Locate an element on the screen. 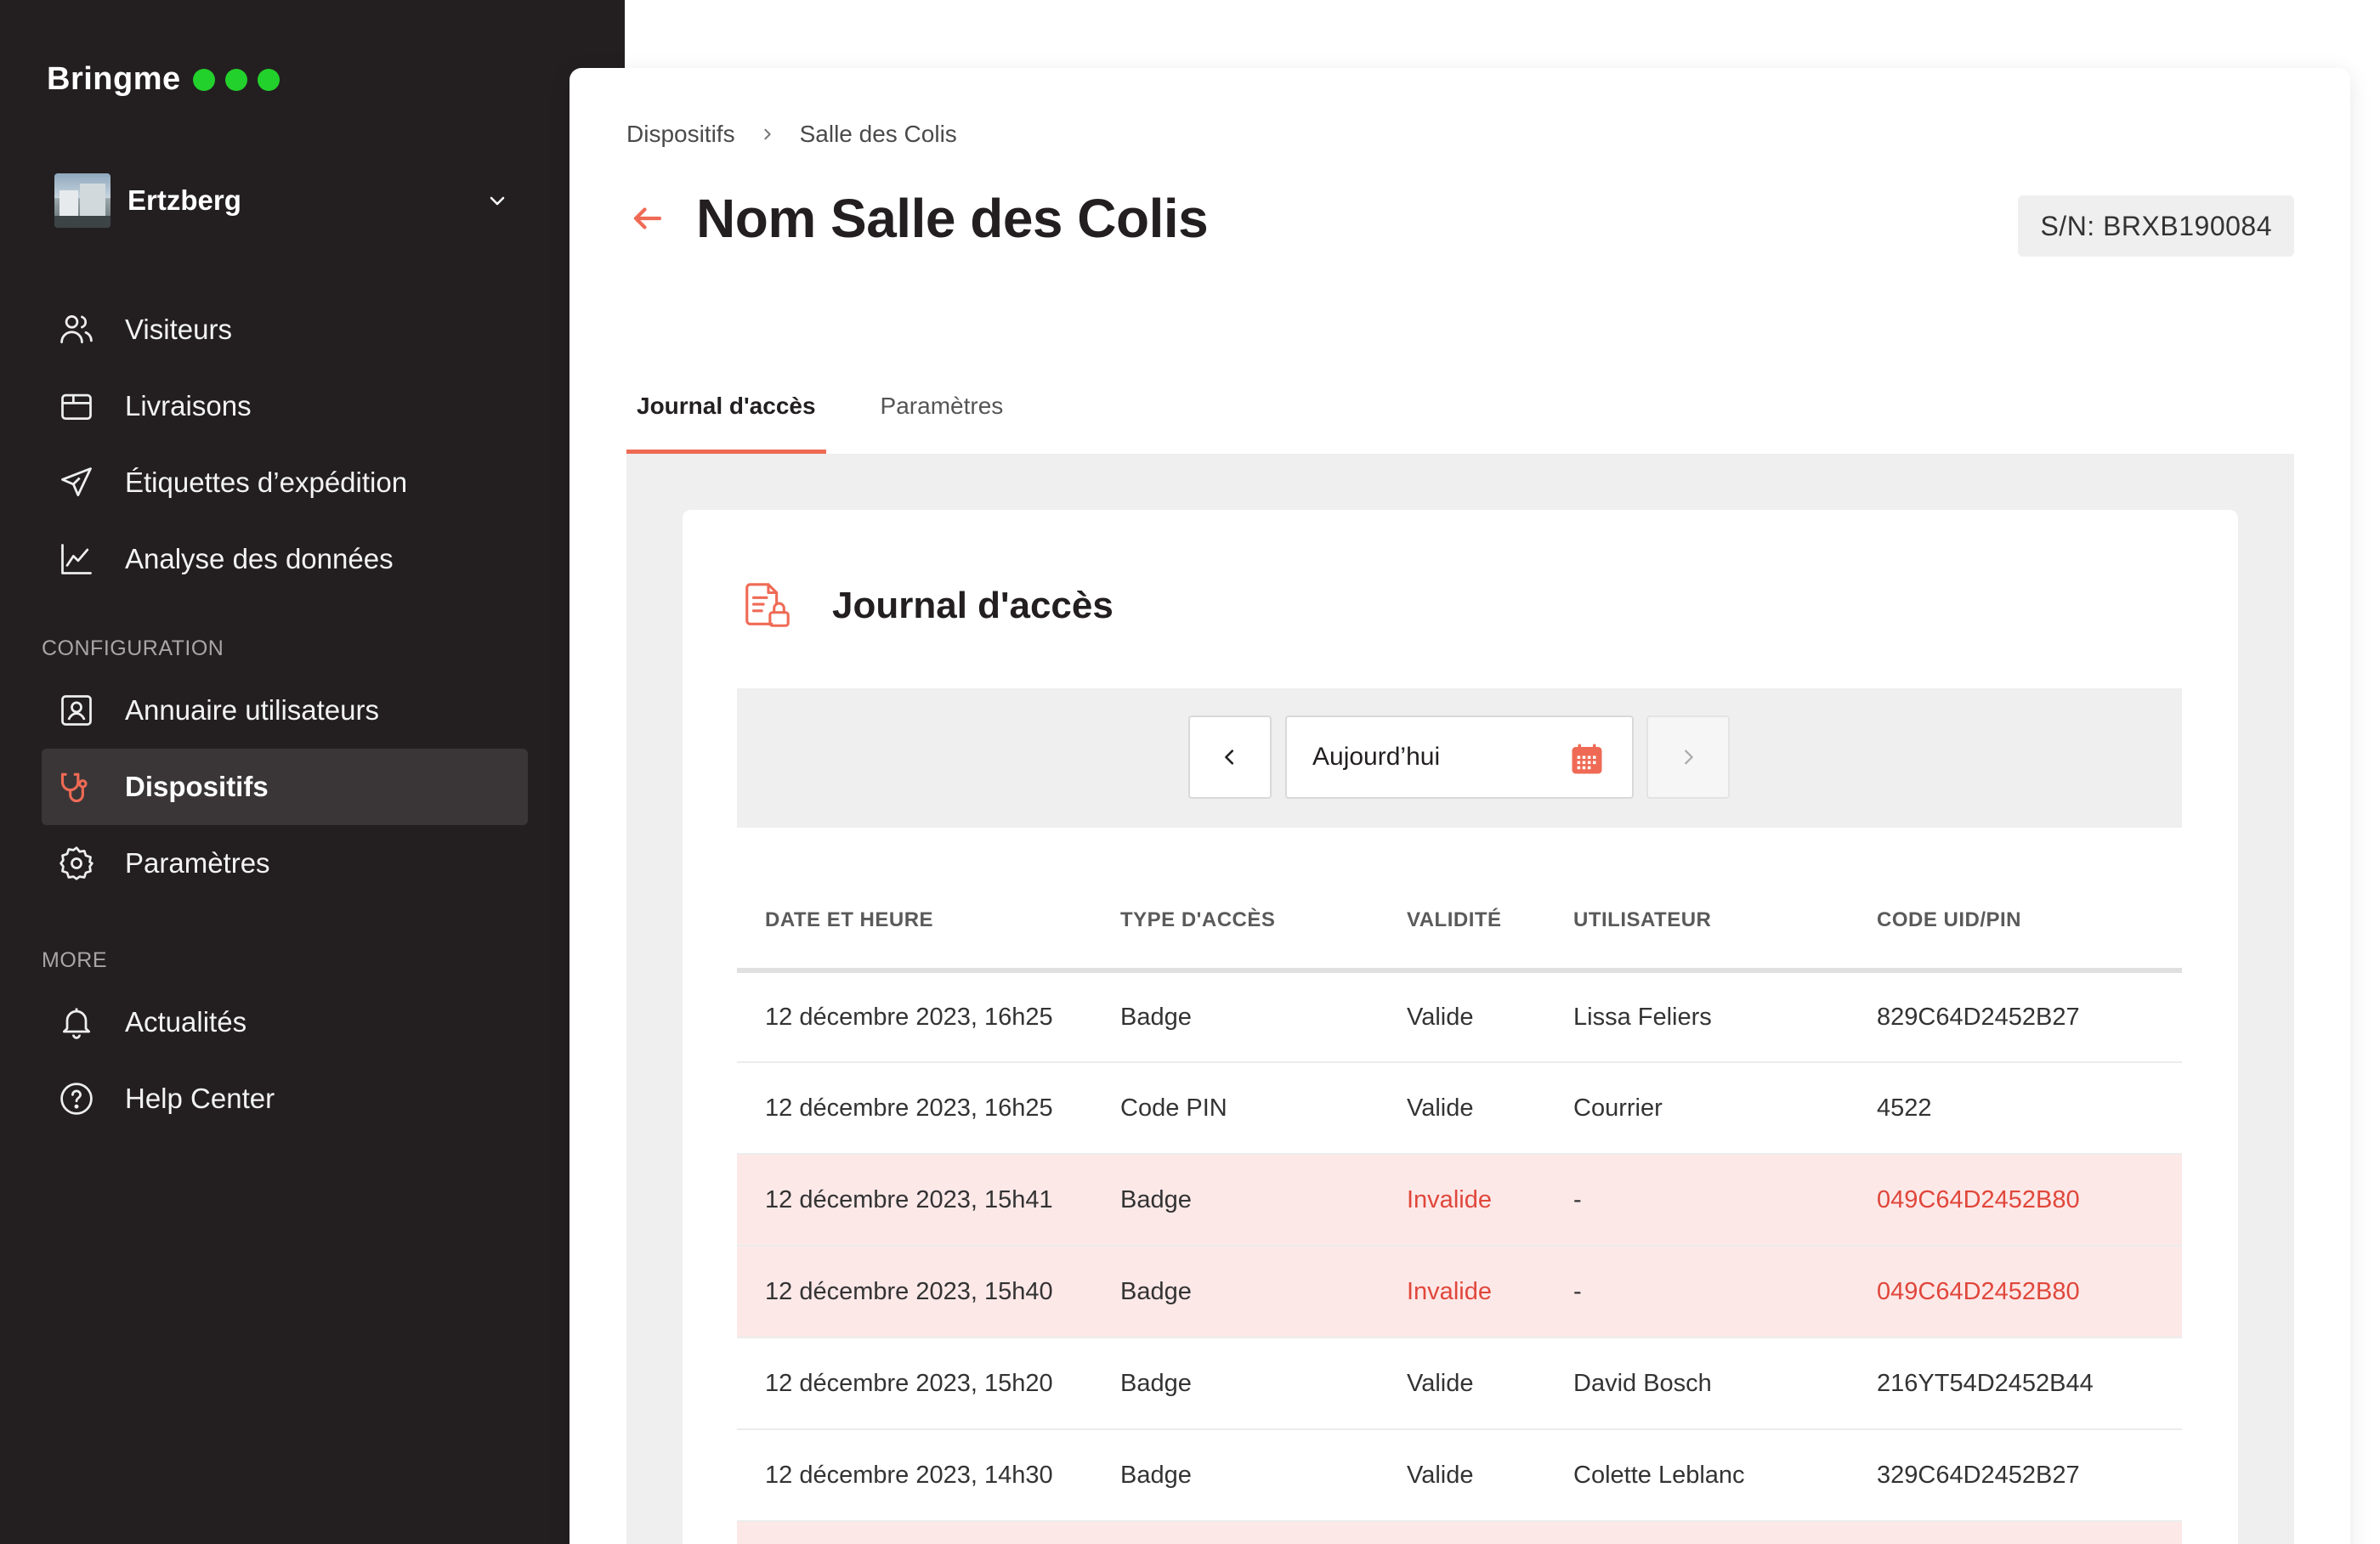 This screenshot has height=1544, width=2380. tab-parametres: Paramètres is located at coordinates (942, 406).